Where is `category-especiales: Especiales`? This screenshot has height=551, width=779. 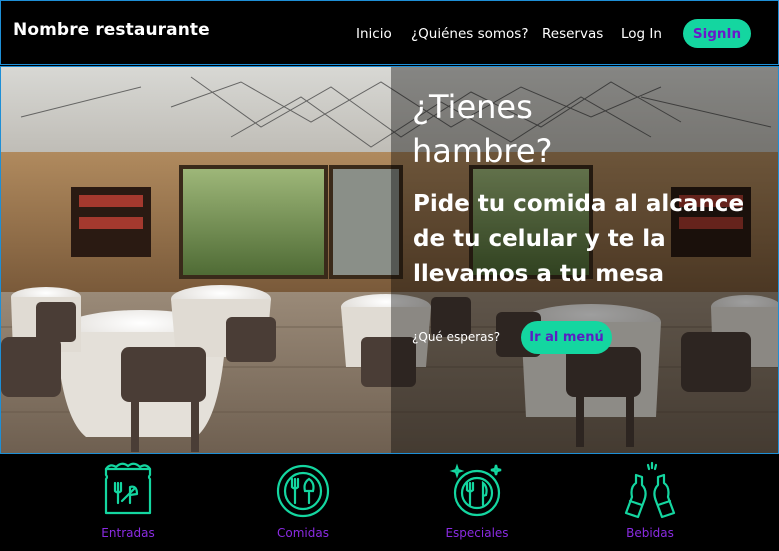
category-especiales: Especiales is located at coordinates (477, 503).